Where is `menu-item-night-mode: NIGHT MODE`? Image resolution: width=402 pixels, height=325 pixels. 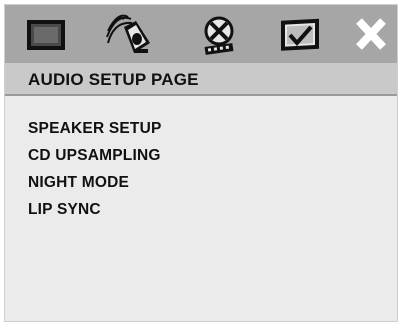 menu-item-night-mode: NIGHT MODE is located at coordinates (95, 182).